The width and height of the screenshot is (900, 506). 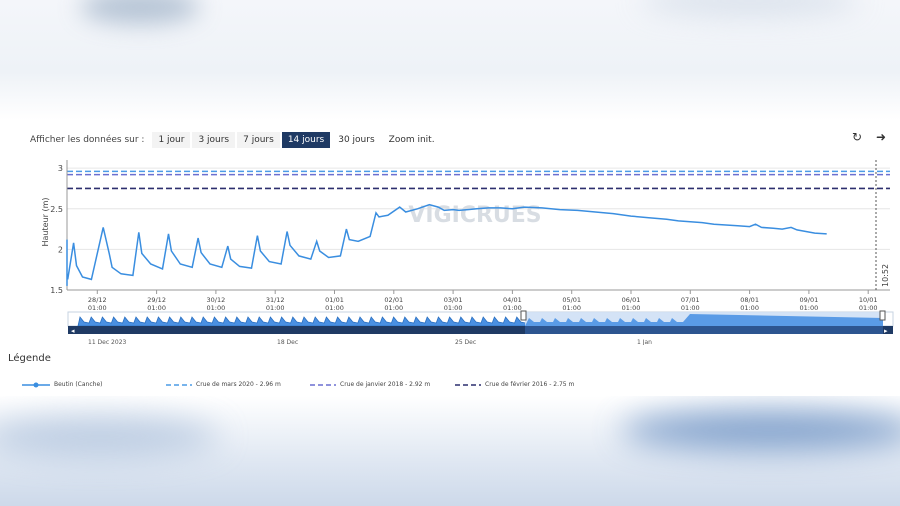 I want to click on x-tick-label: 05/01, so click(x=571, y=300).